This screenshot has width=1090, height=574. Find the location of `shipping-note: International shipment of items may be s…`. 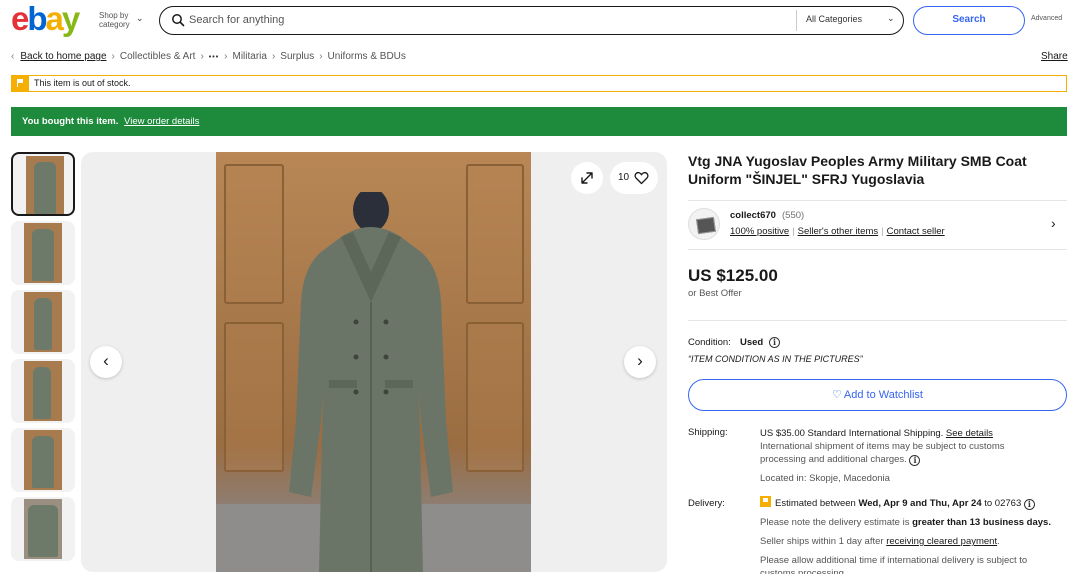

shipping-note: International shipment of items may be s… is located at coordinates (902, 453).